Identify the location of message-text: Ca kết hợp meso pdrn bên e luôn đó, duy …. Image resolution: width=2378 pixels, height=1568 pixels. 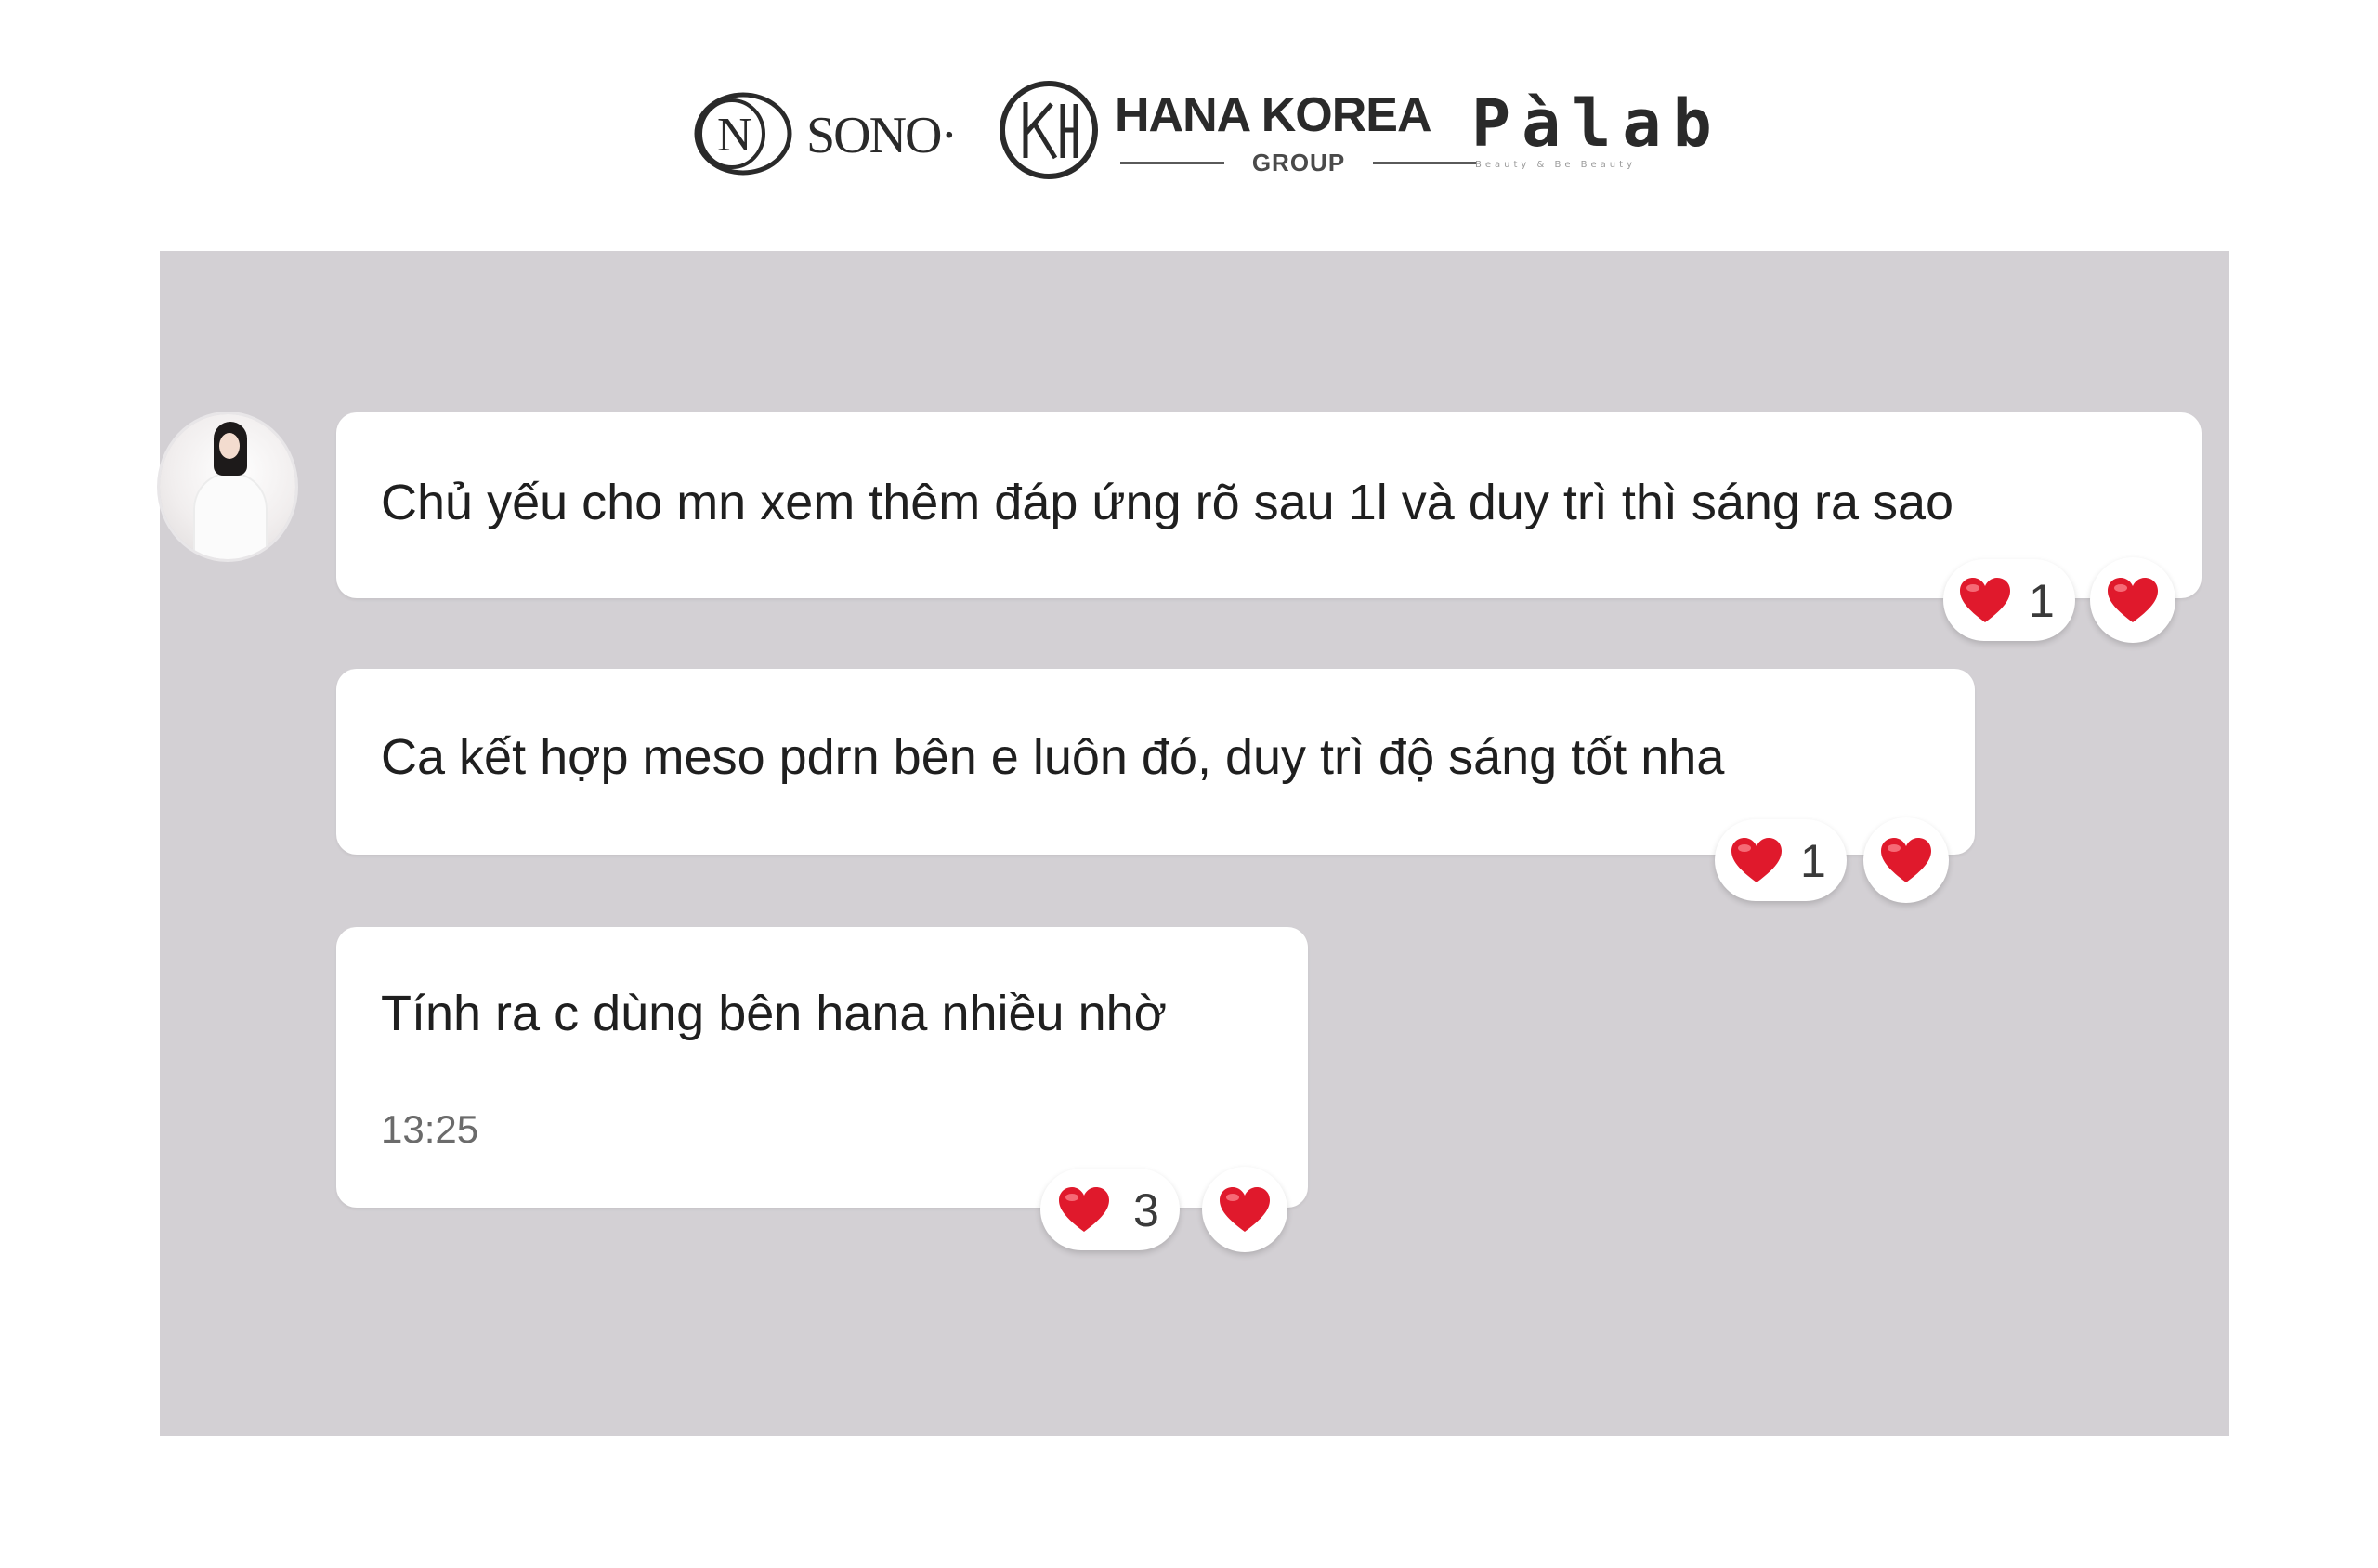
(1053, 757).